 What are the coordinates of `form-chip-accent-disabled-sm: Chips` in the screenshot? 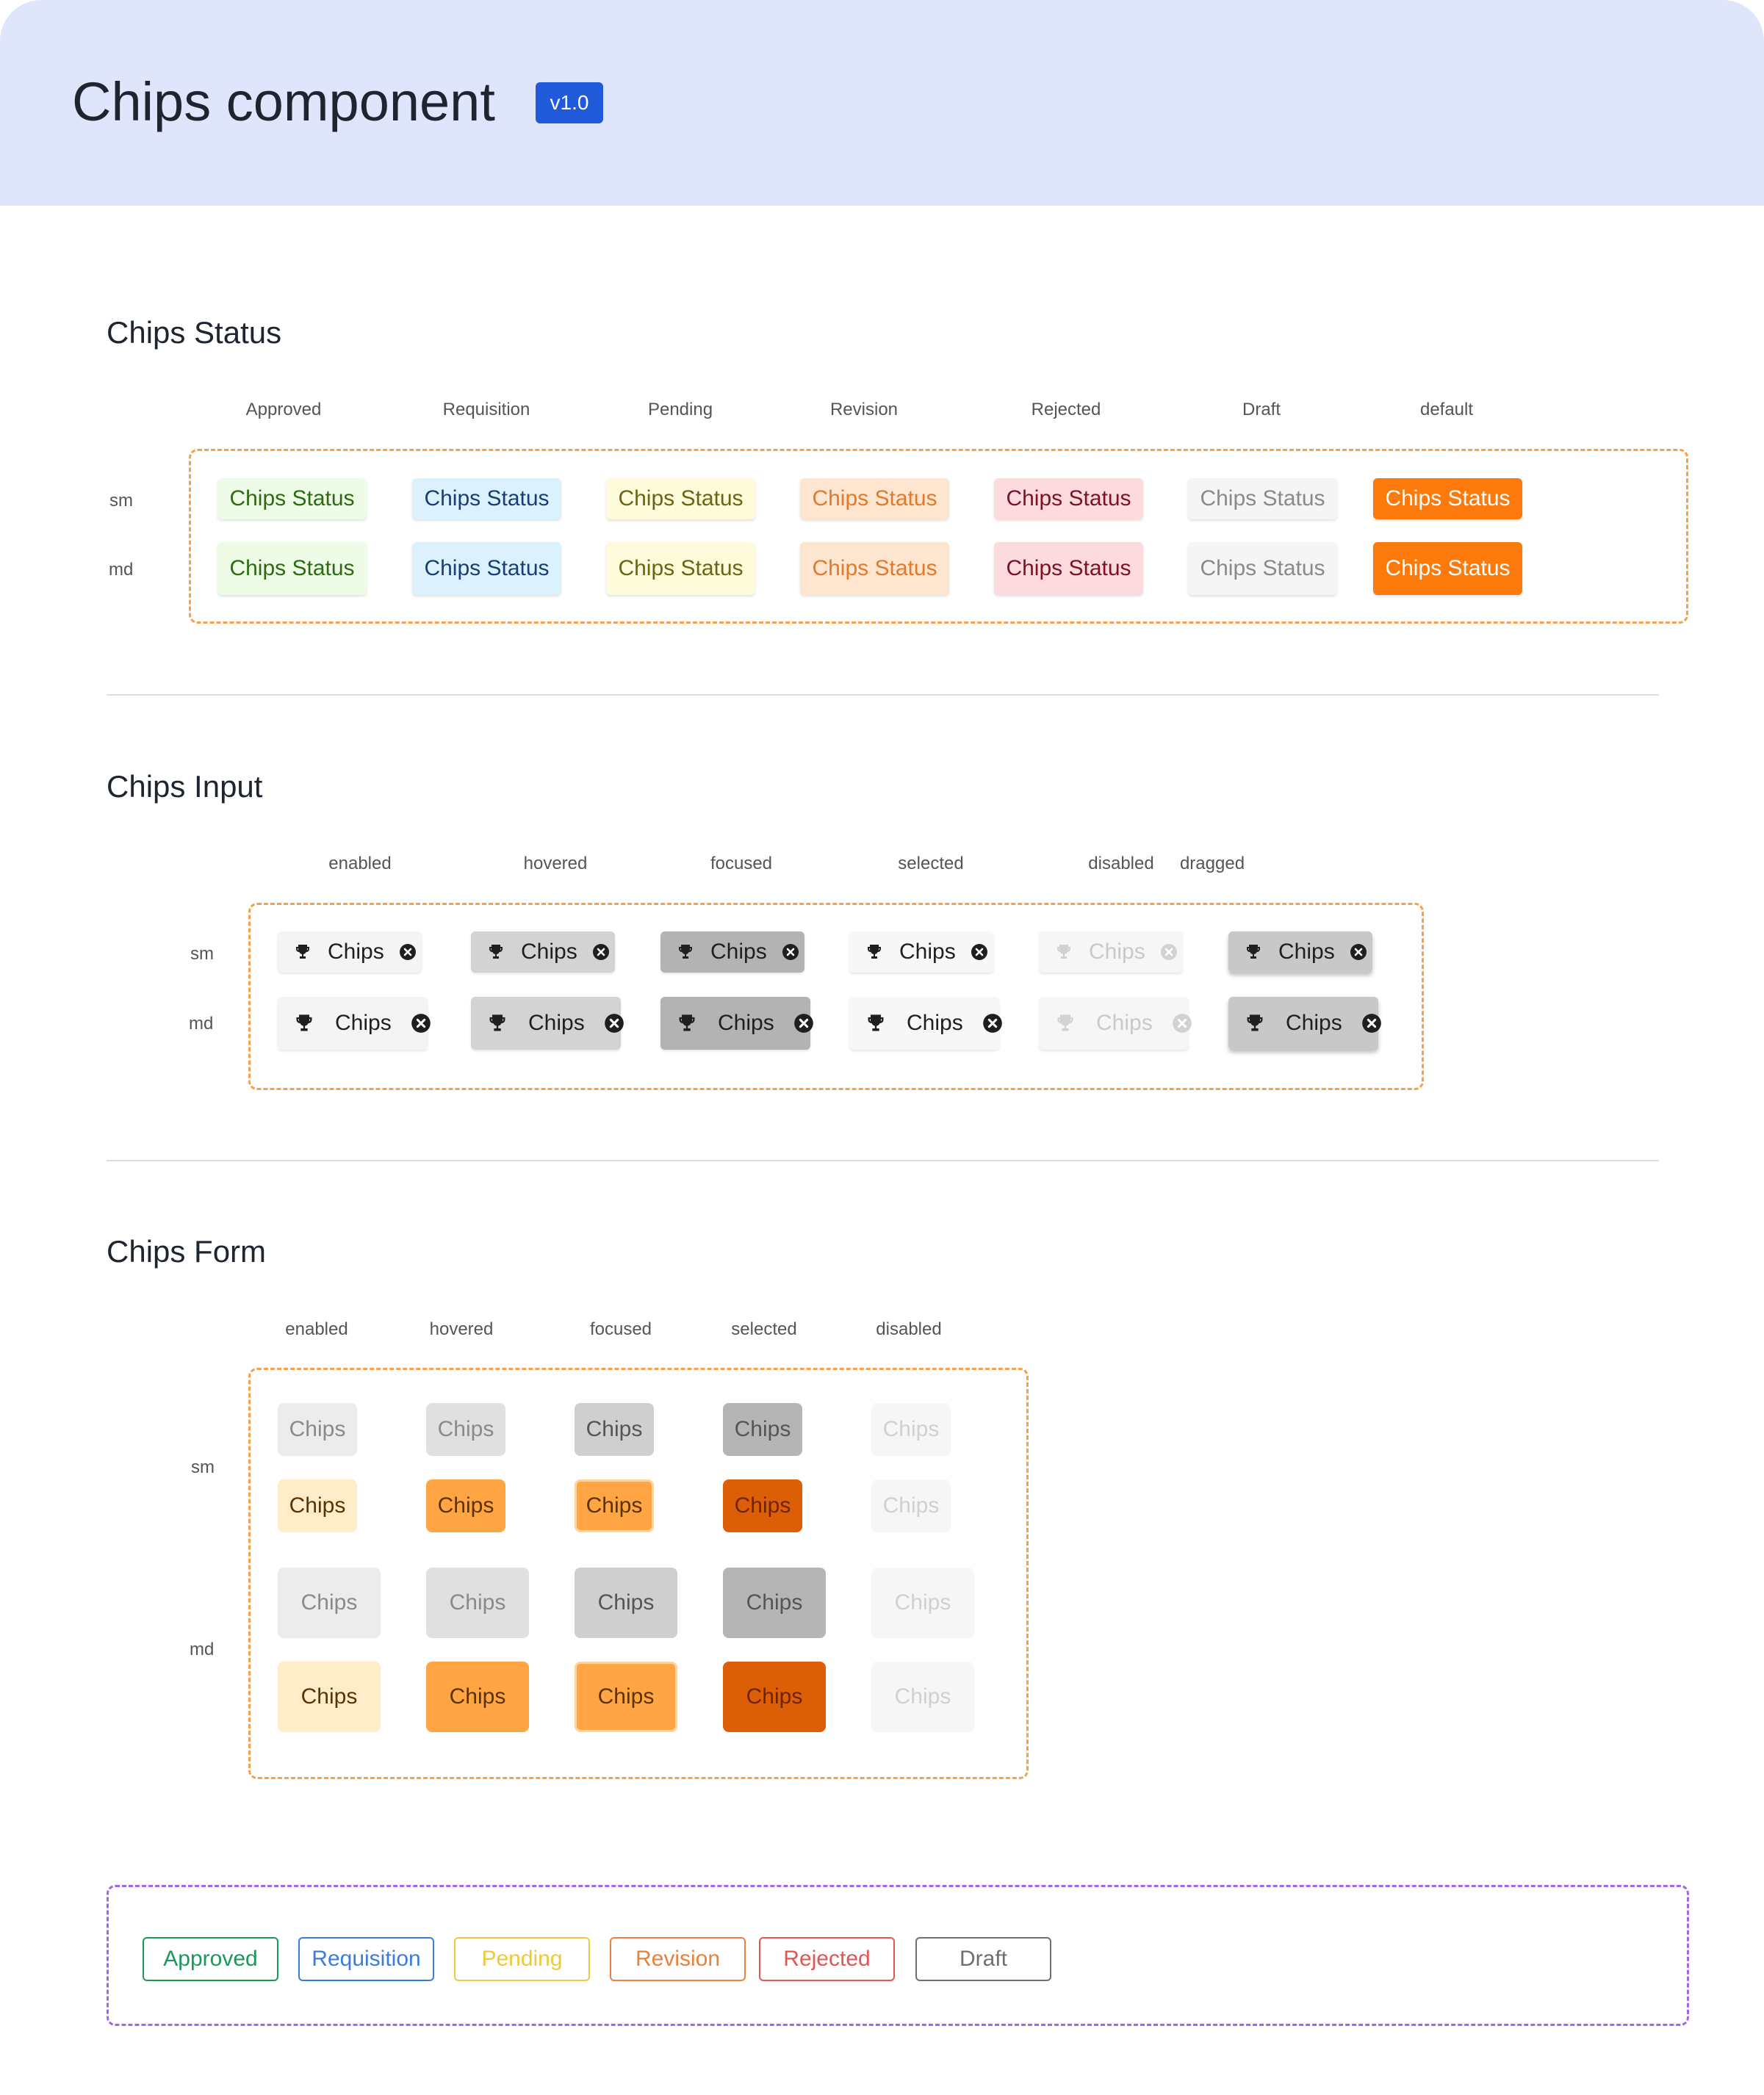 It's located at (911, 1505).